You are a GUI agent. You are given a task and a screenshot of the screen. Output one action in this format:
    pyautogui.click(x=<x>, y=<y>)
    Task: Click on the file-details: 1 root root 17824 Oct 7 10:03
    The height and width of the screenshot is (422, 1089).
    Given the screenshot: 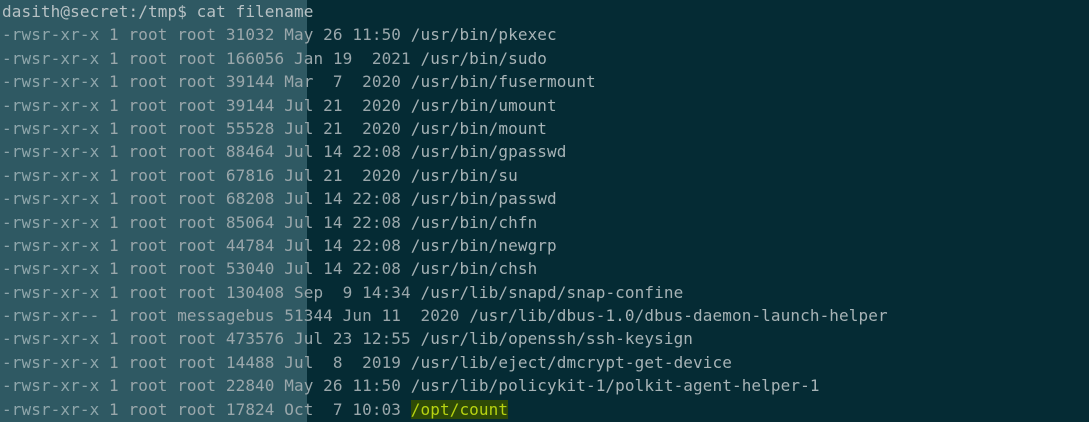 What is the action you would take?
    pyautogui.click(x=255, y=409)
    